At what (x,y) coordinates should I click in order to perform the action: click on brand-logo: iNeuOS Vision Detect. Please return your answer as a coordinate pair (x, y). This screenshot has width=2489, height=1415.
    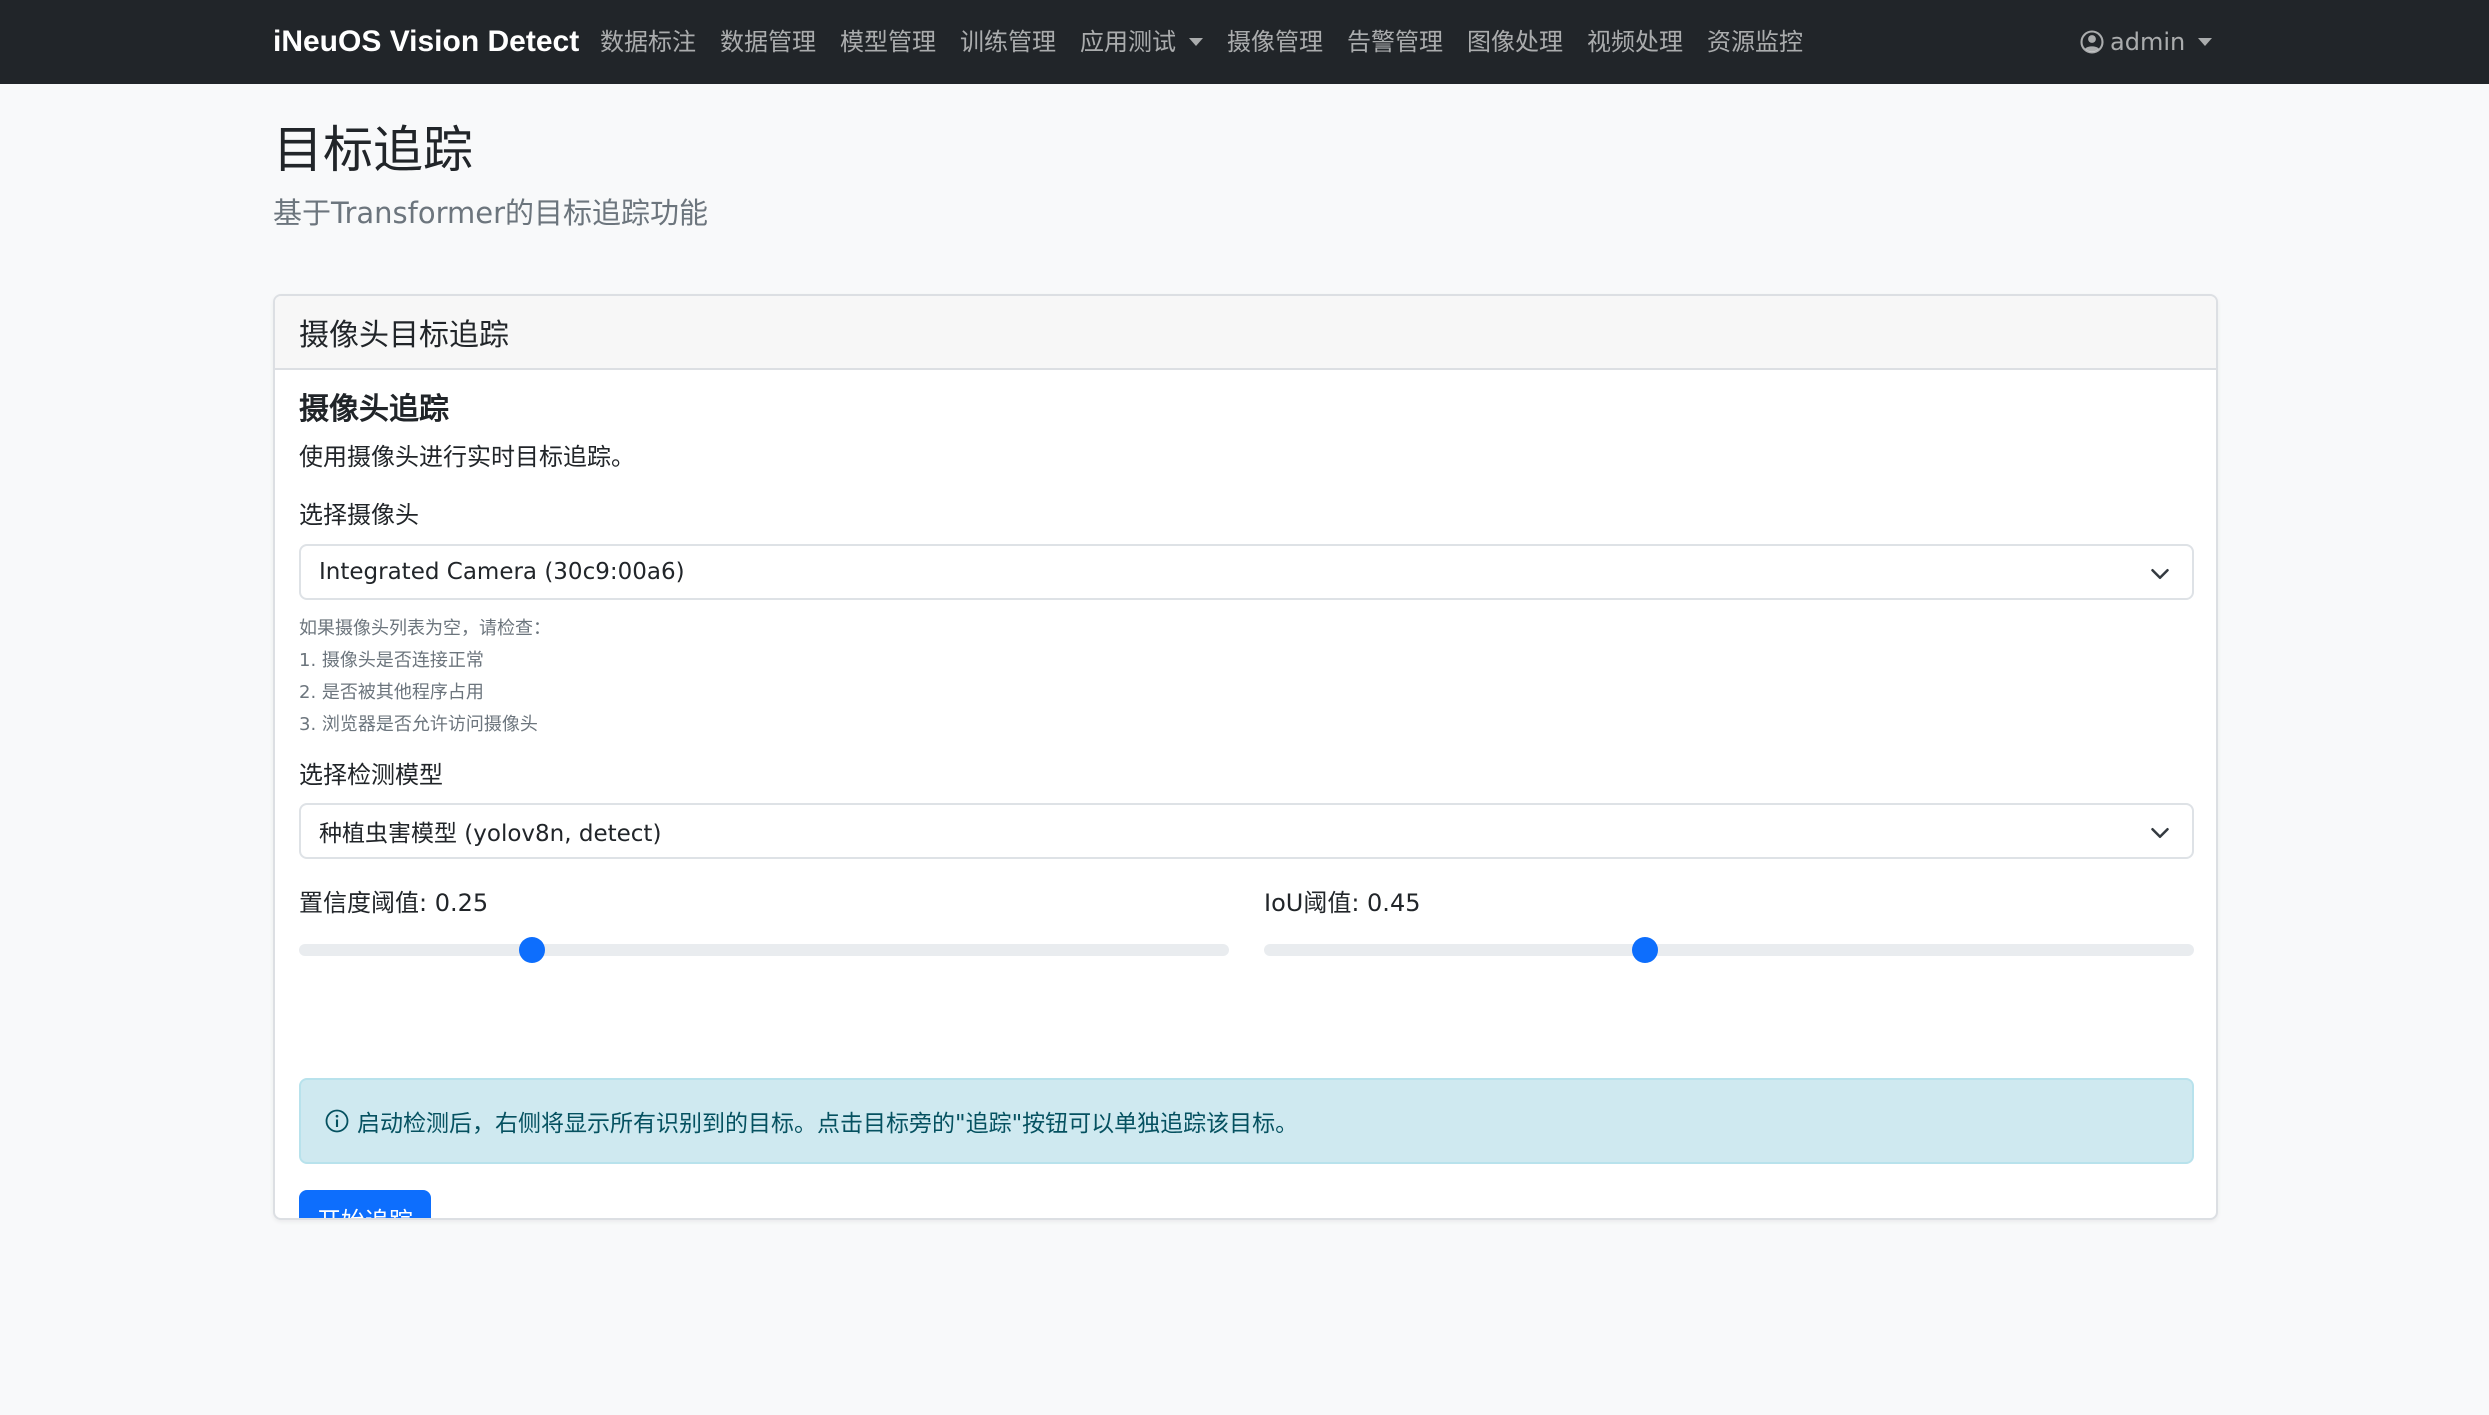
    Looking at the image, I should click on (426, 42).